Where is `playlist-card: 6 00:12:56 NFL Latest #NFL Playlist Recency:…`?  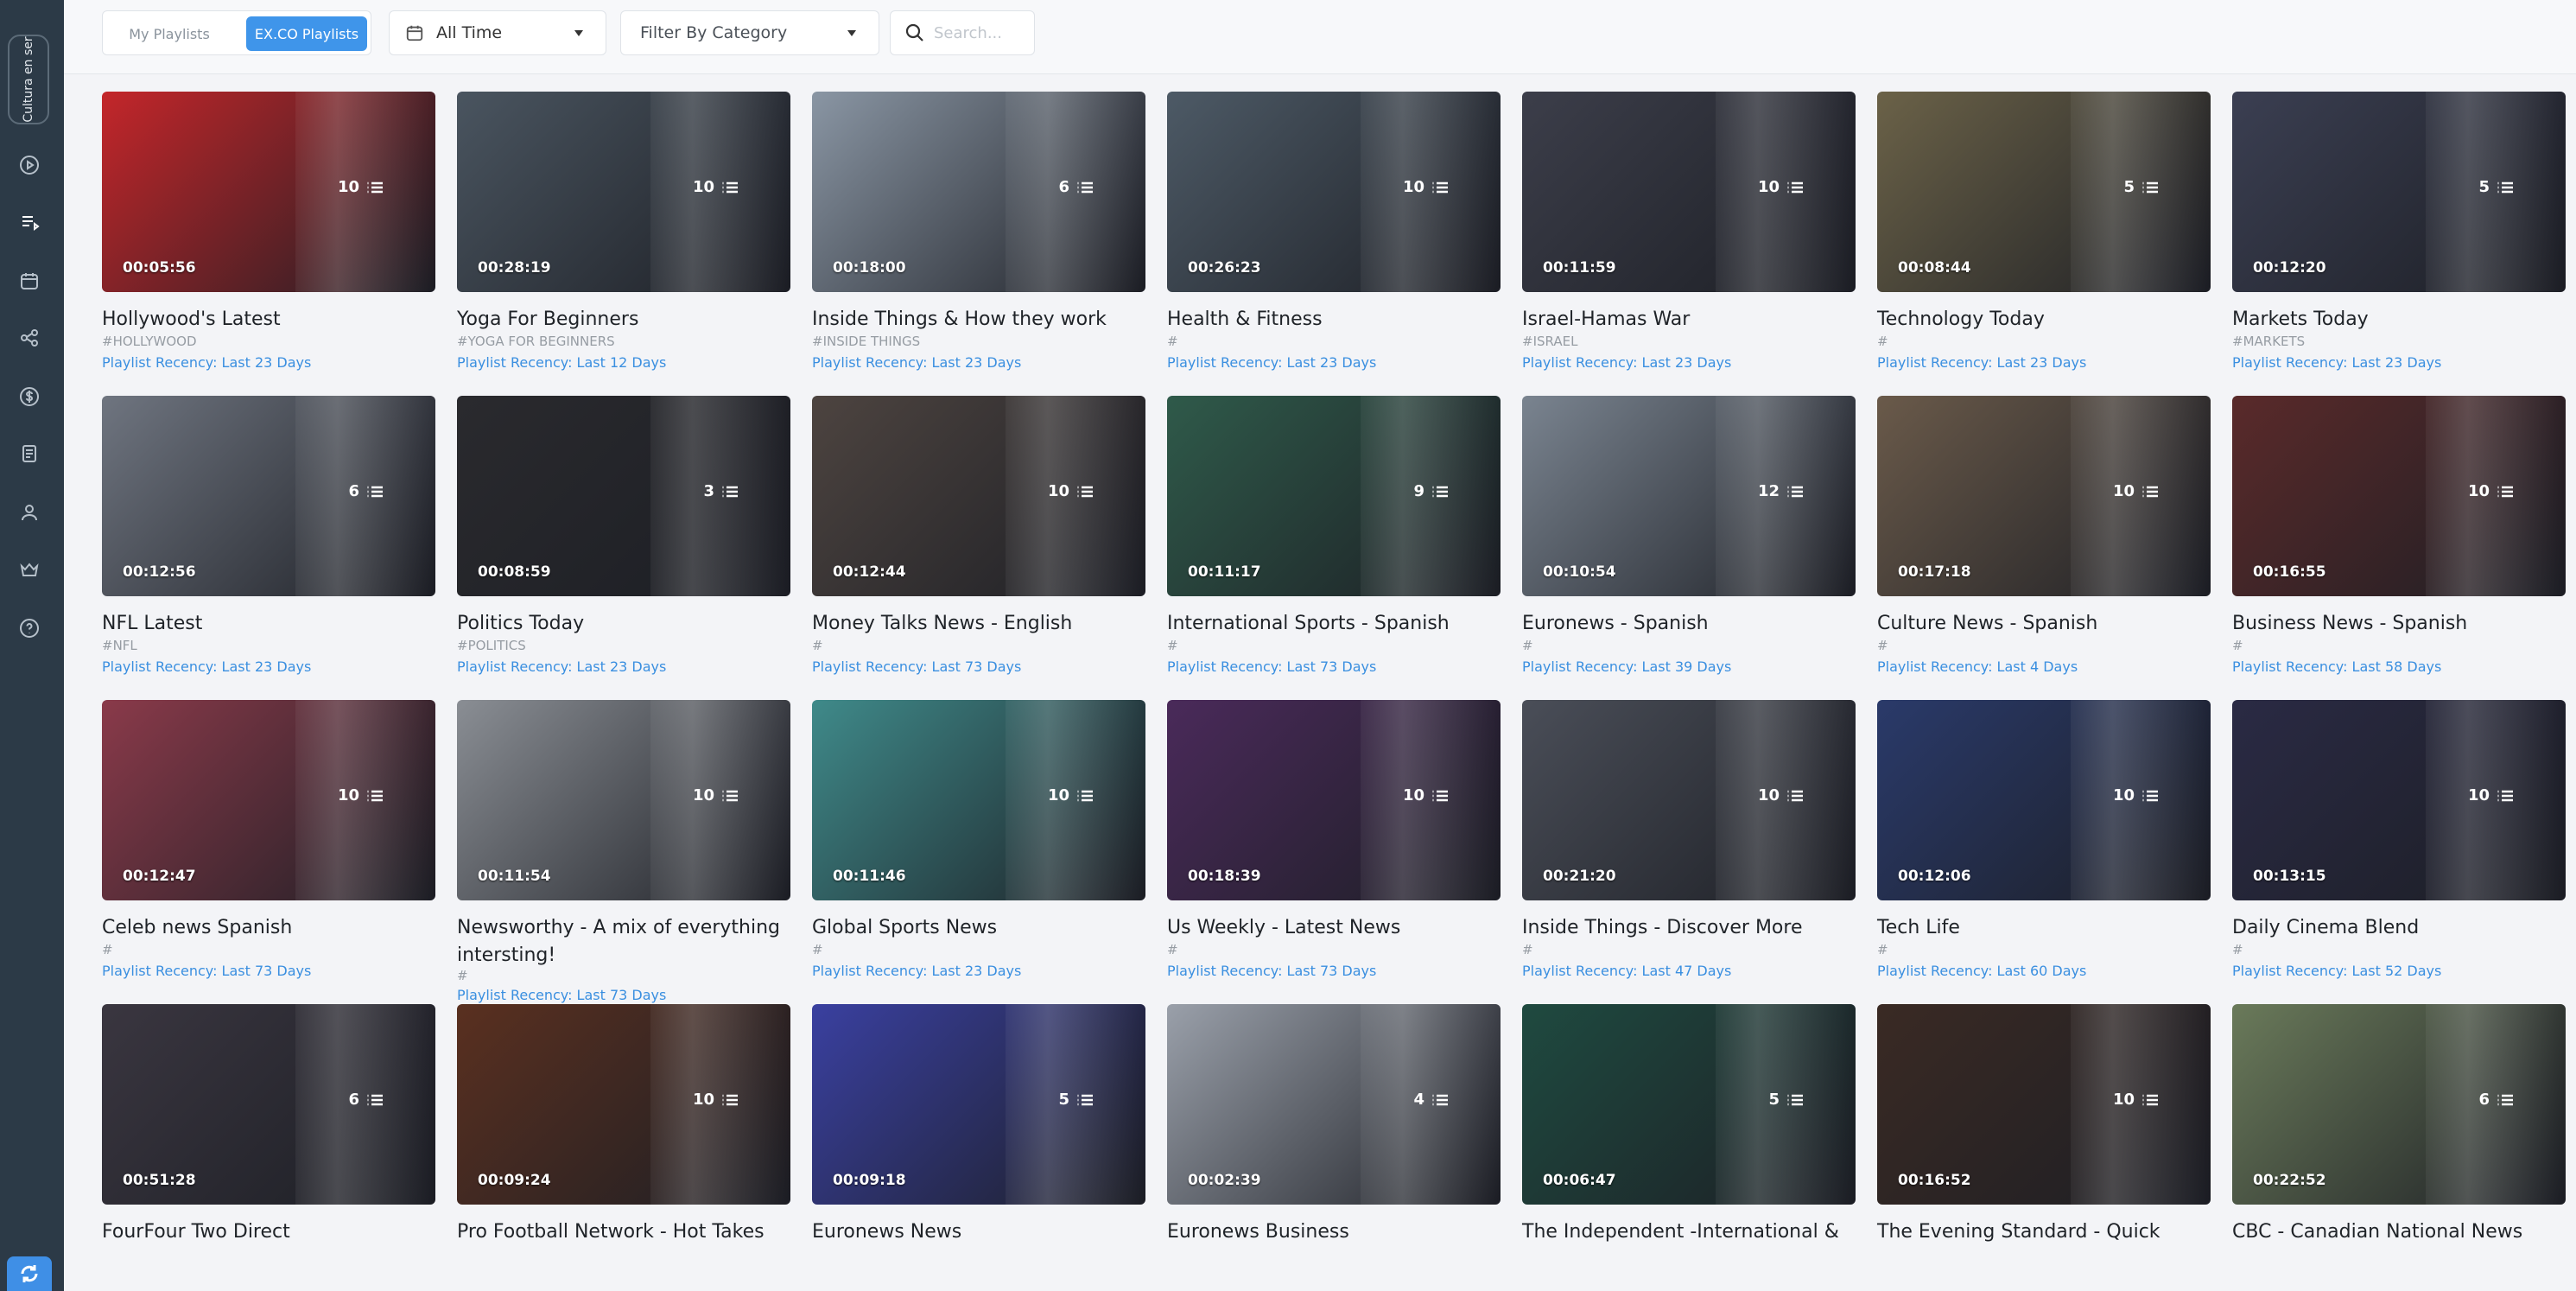 playlist-card: 6 00:12:56 NFL Latest #NFL Playlist Recency:… is located at coordinates (268, 543).